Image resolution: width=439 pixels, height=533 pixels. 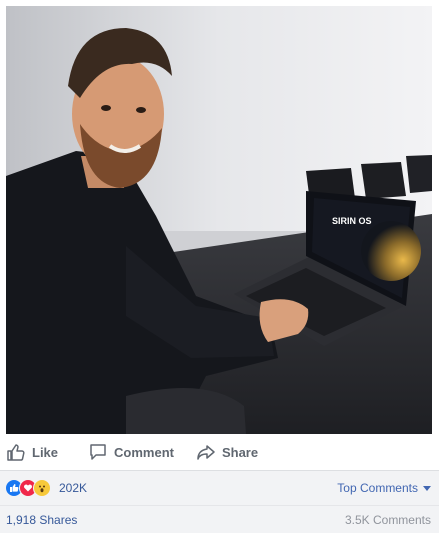 What do you see at coordinates (352, 221) in the screenshot?
I see `laptop-screen-text: SIRIN OS` at bounding box center [352, 221].